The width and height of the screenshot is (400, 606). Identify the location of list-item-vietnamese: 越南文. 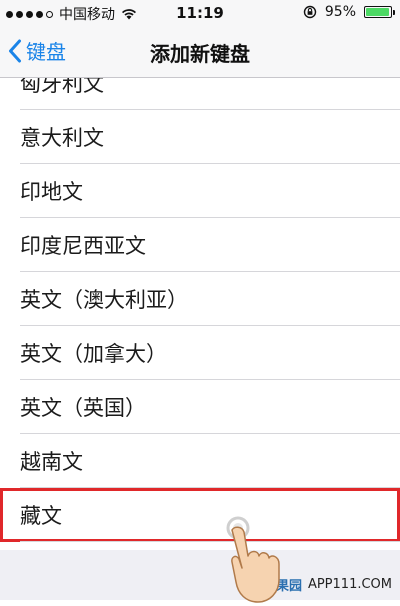
(200, 461).